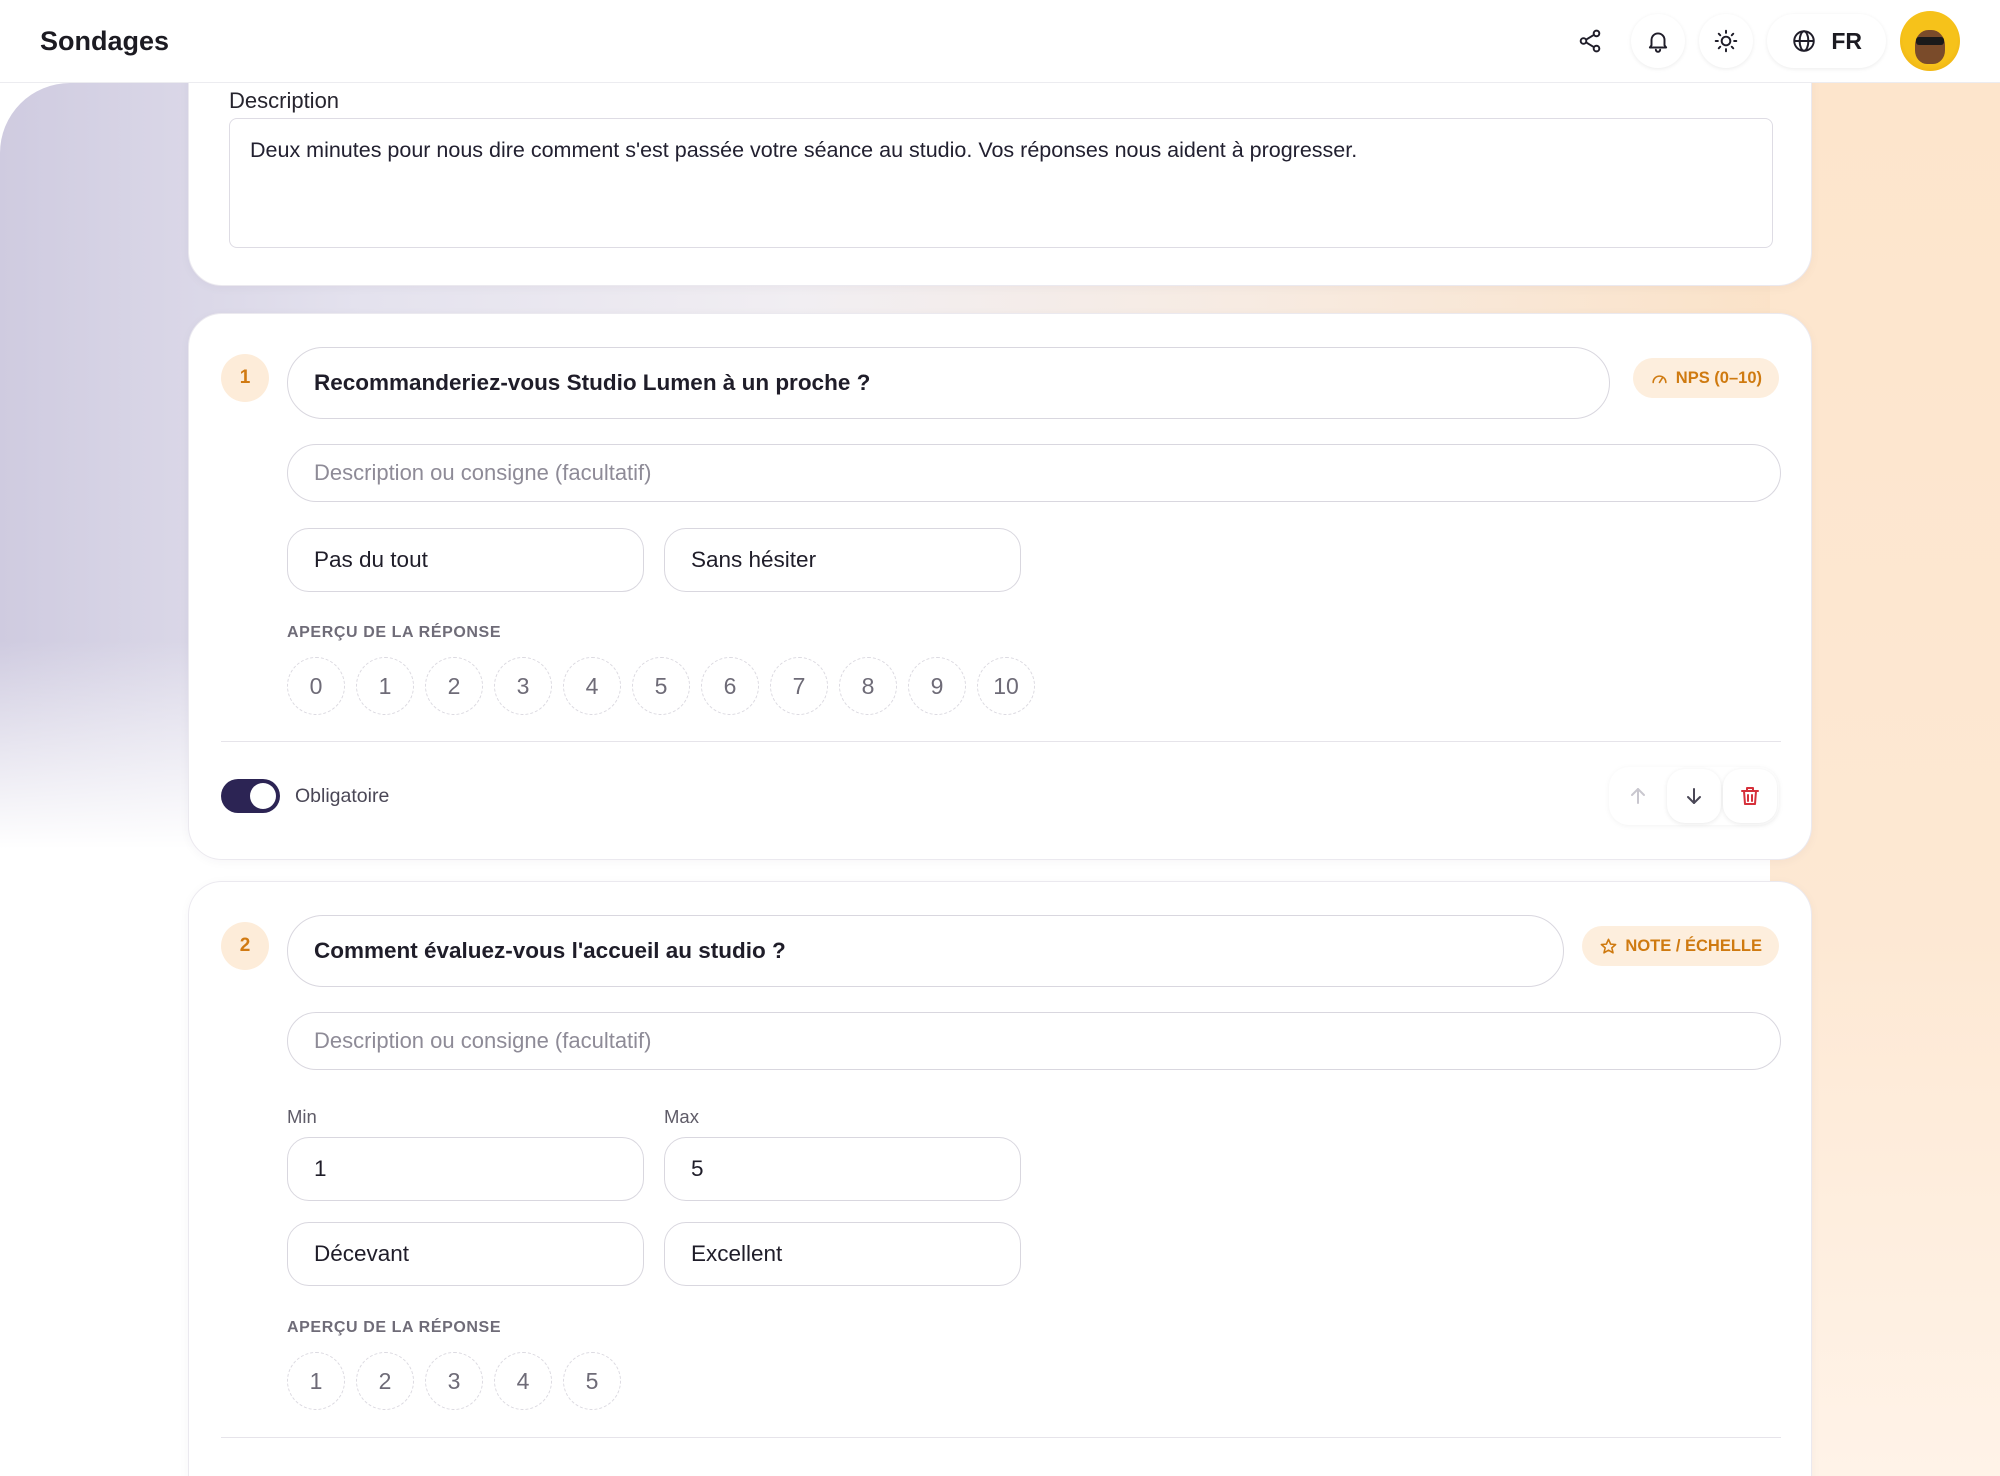 This screenshot has width=2000, height=1476. I want to click on question-type-badge: NPS (0–10), so click(1705, 378).